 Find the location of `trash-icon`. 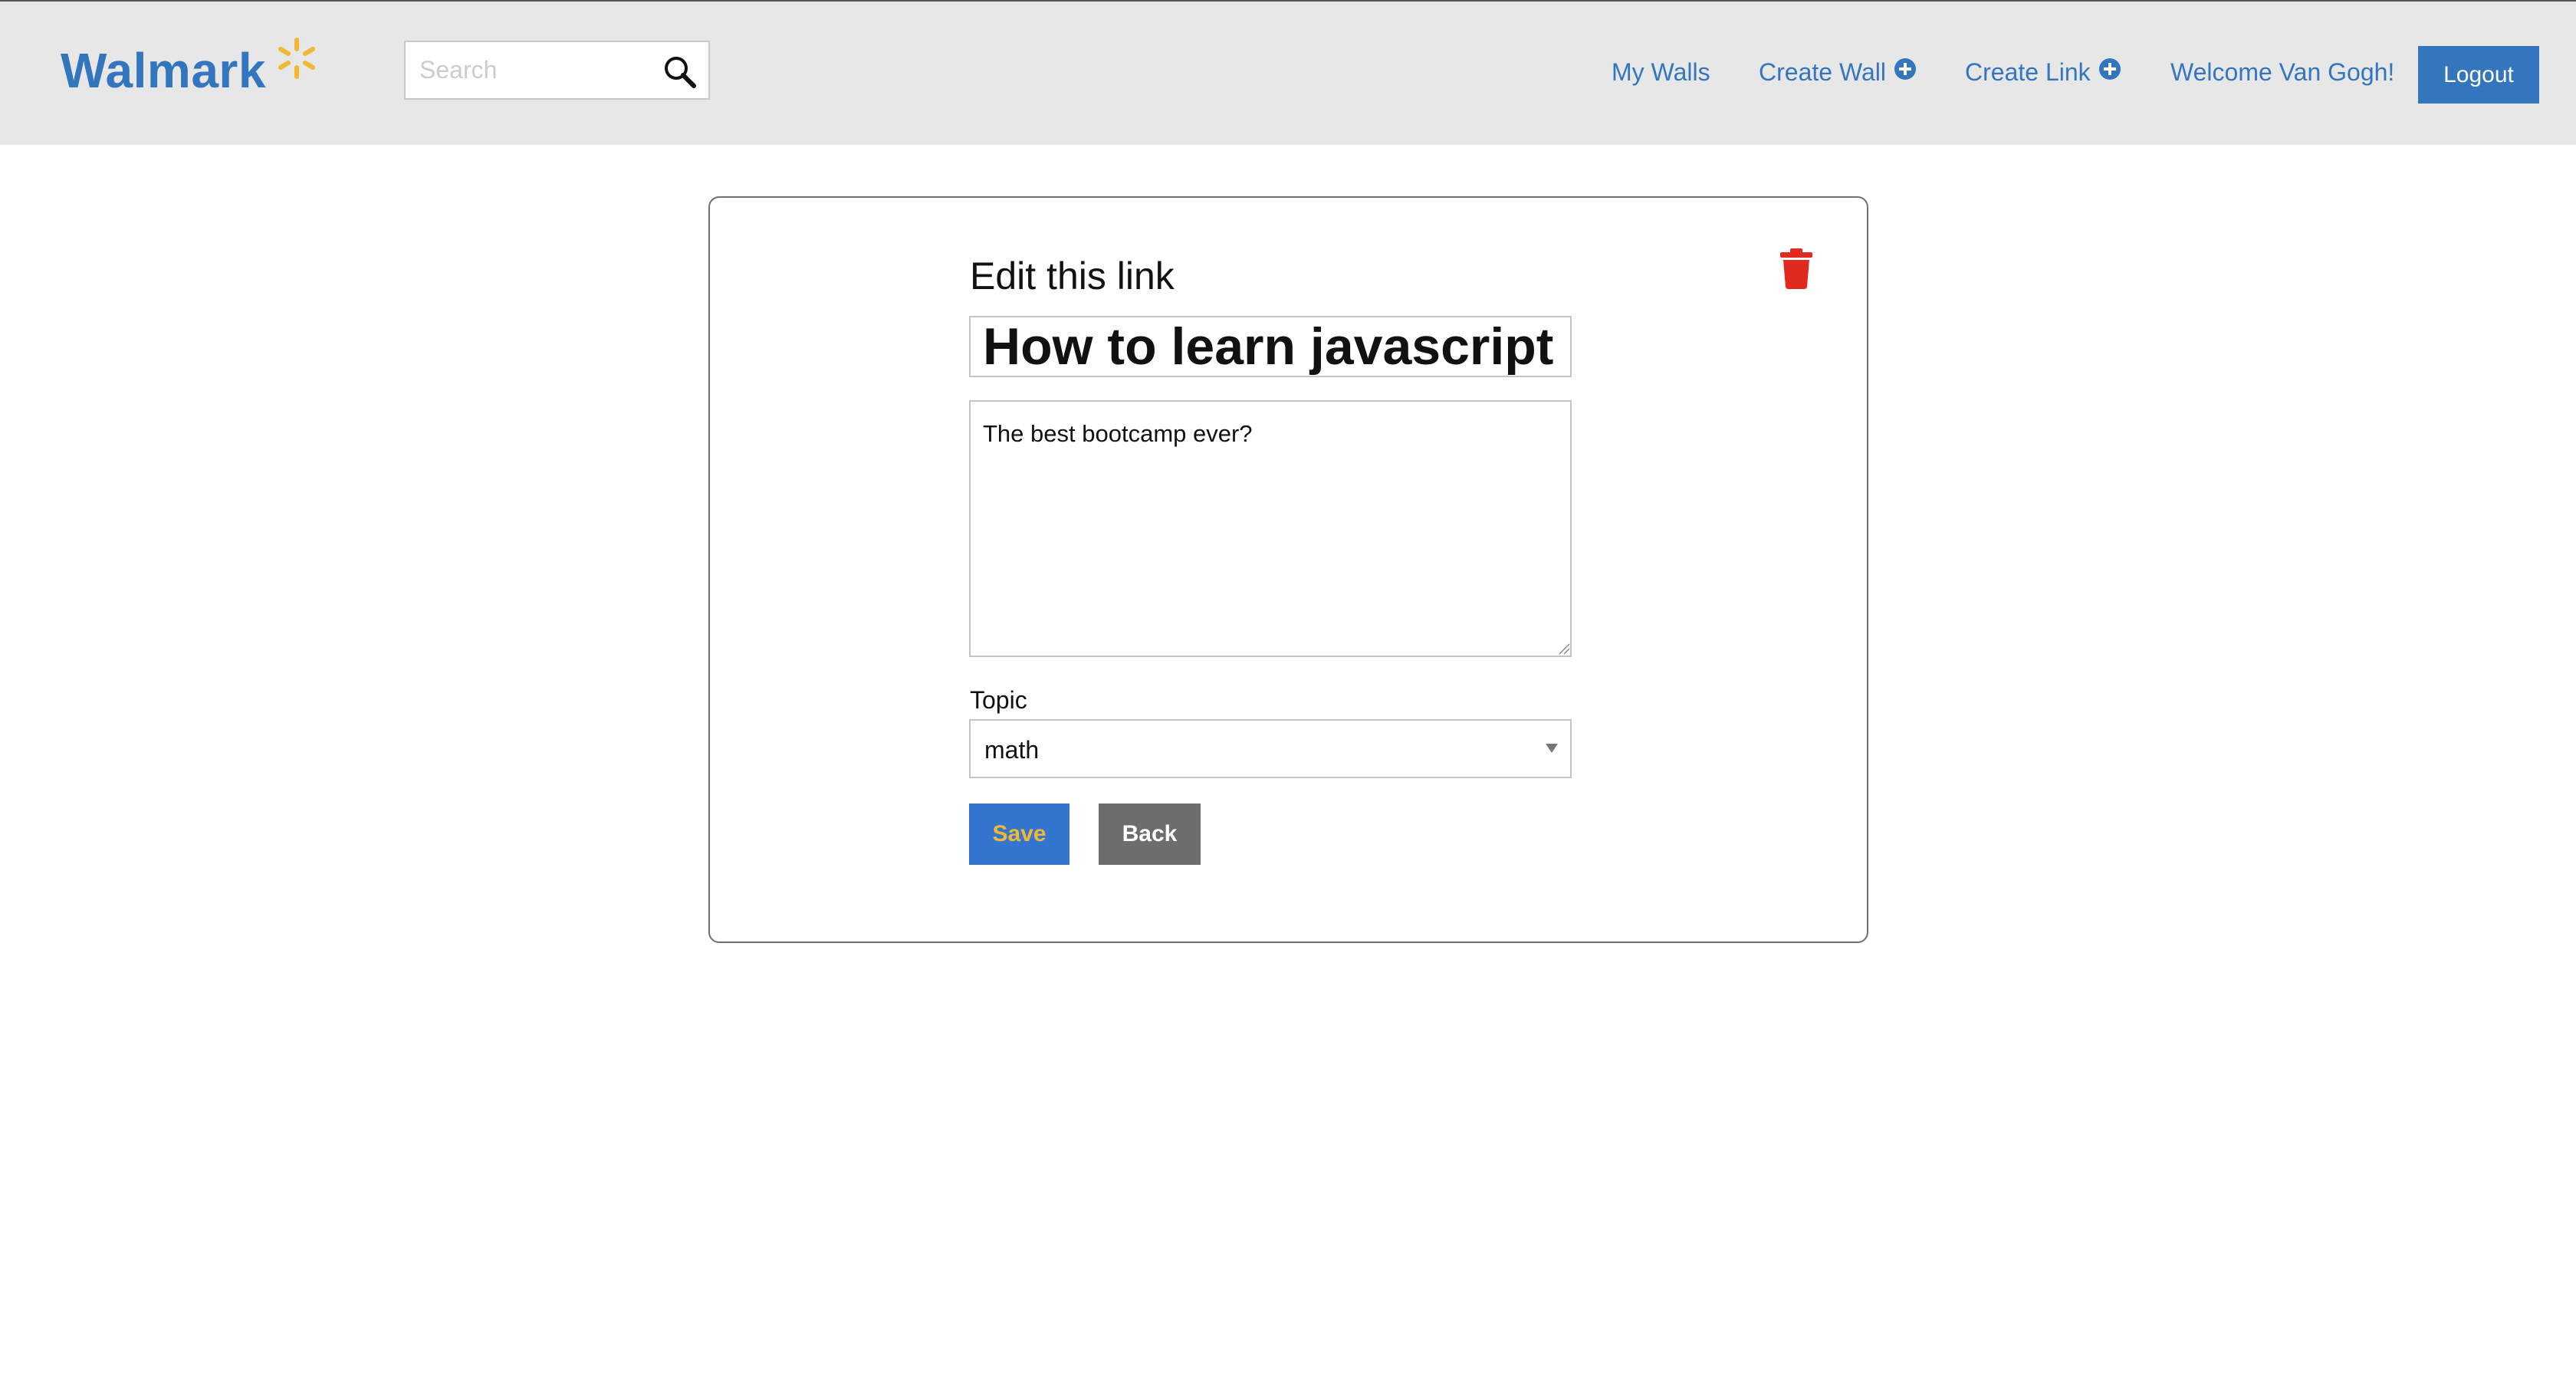

trash-icon is located at coordinates (1797, 268).